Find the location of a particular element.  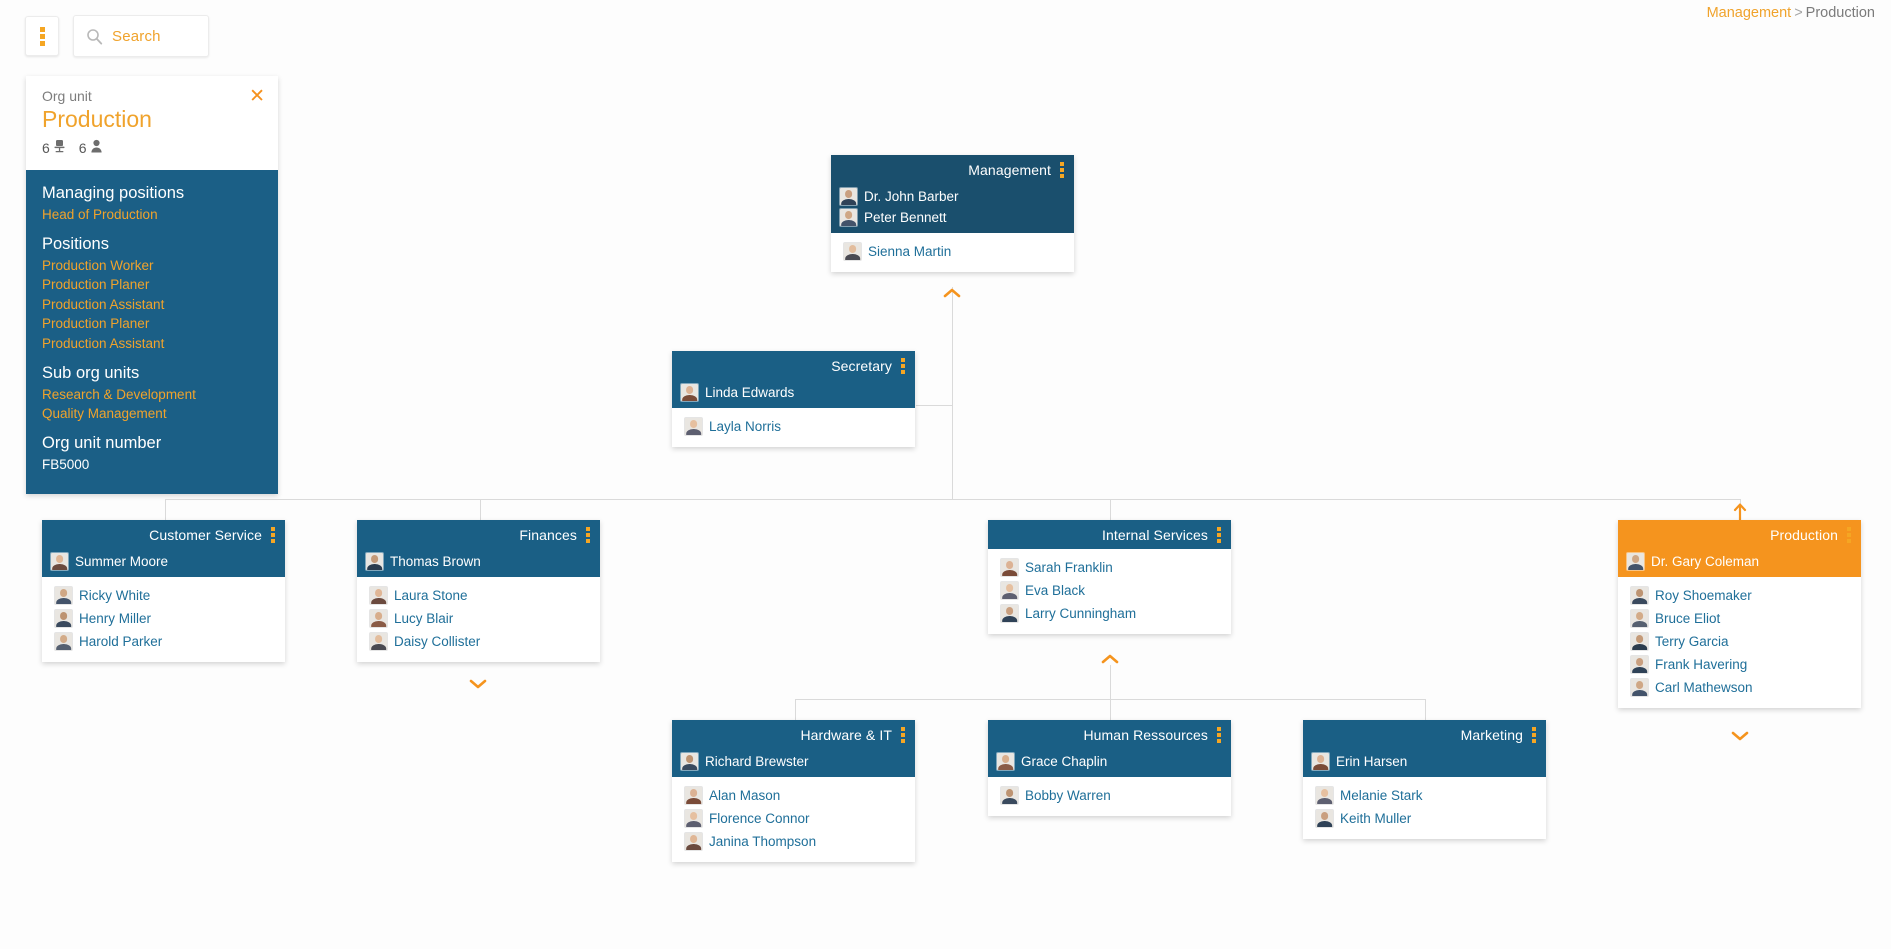

staff-row: Layla Norris is located at coordinates (793, 426).